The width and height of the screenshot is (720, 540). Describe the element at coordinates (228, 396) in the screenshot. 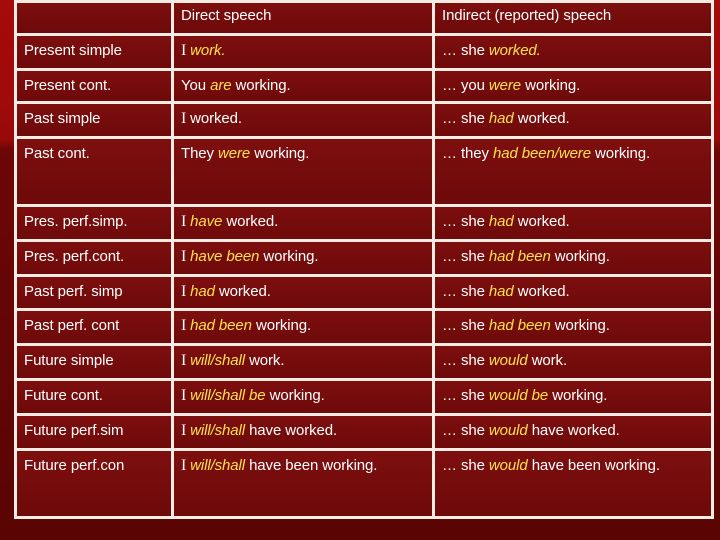

I see `highlighted-verb: will/shall be` at that location.